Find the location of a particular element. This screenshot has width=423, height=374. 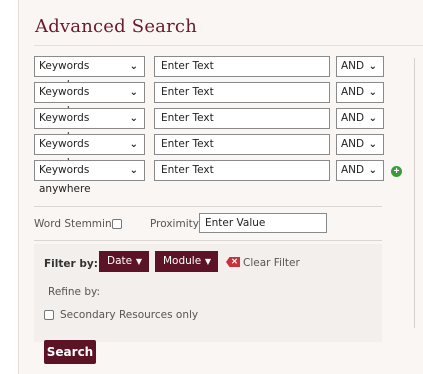

page-title: Advanced Search is located at coordinates (116, 26).